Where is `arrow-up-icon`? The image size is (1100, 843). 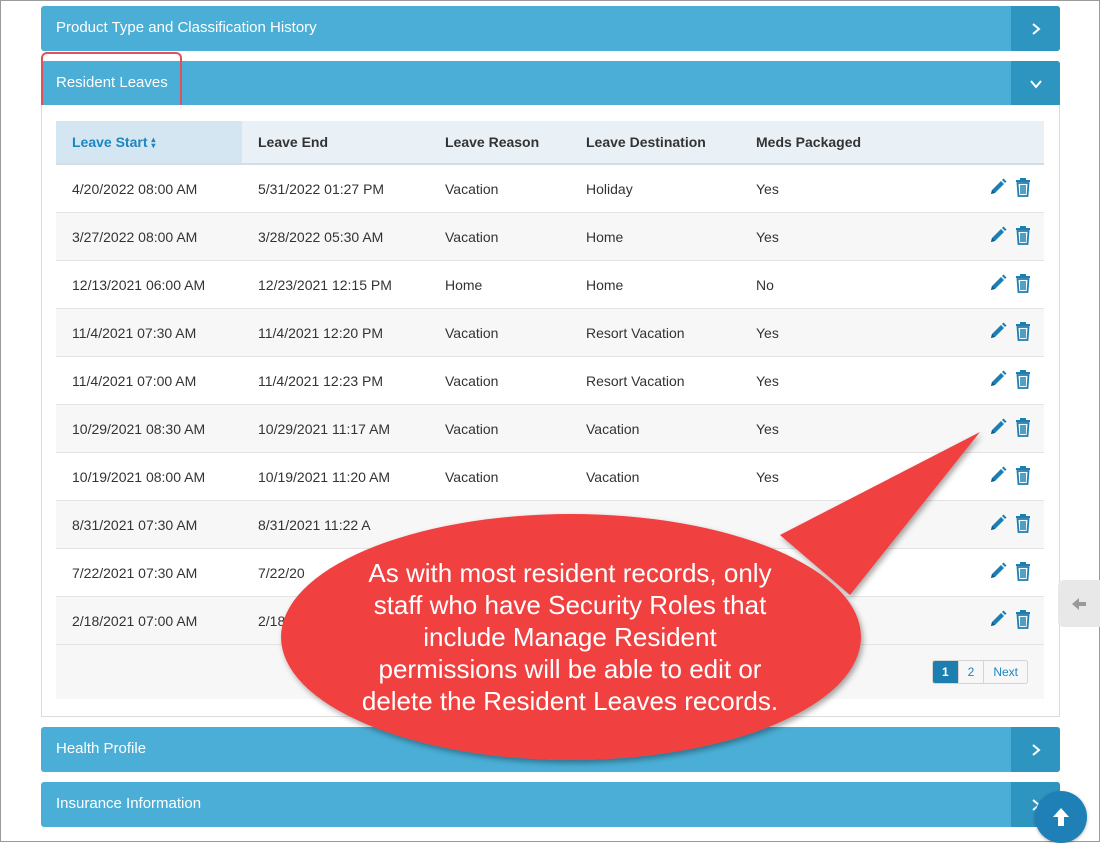
arrow-up-icon is located at coordinates (1061, 817).